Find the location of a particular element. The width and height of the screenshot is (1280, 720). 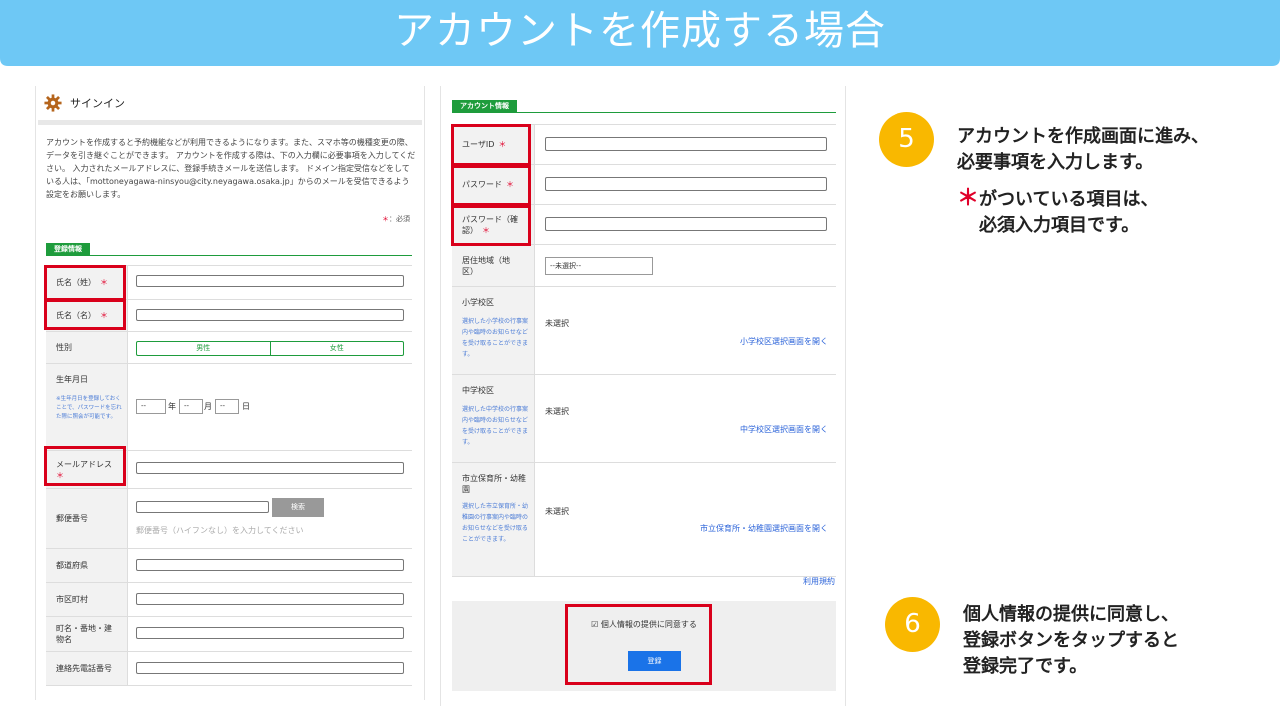

step-5-text: アカウントを作成画面に進み、 必要事項を入力します。 is located at coordinates (1083, 149).